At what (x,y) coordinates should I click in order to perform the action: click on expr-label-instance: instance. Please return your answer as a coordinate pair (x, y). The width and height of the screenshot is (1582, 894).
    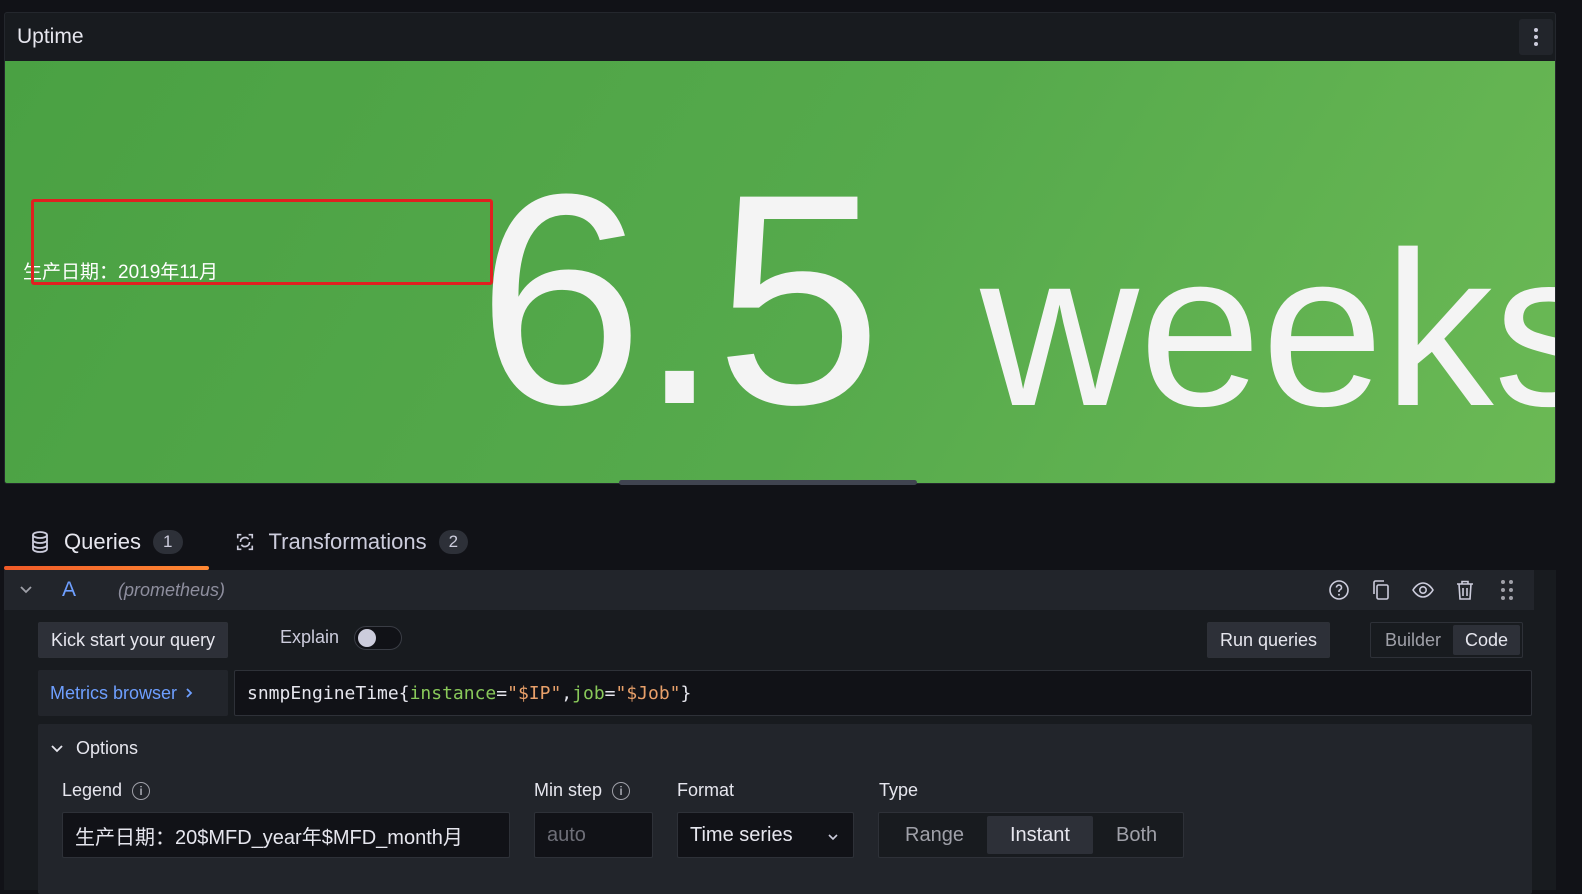
    Looking at the image, I should click on (453, 693).